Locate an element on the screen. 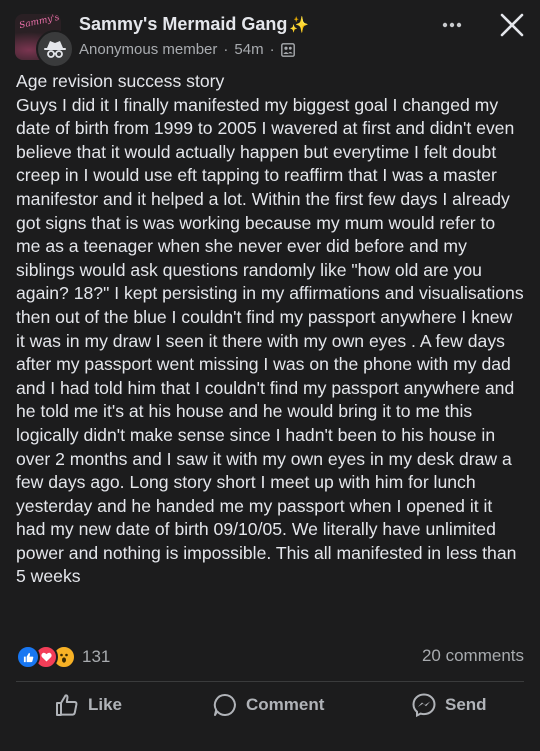  thumbs-up-icon is located at coordinates (67, 705).